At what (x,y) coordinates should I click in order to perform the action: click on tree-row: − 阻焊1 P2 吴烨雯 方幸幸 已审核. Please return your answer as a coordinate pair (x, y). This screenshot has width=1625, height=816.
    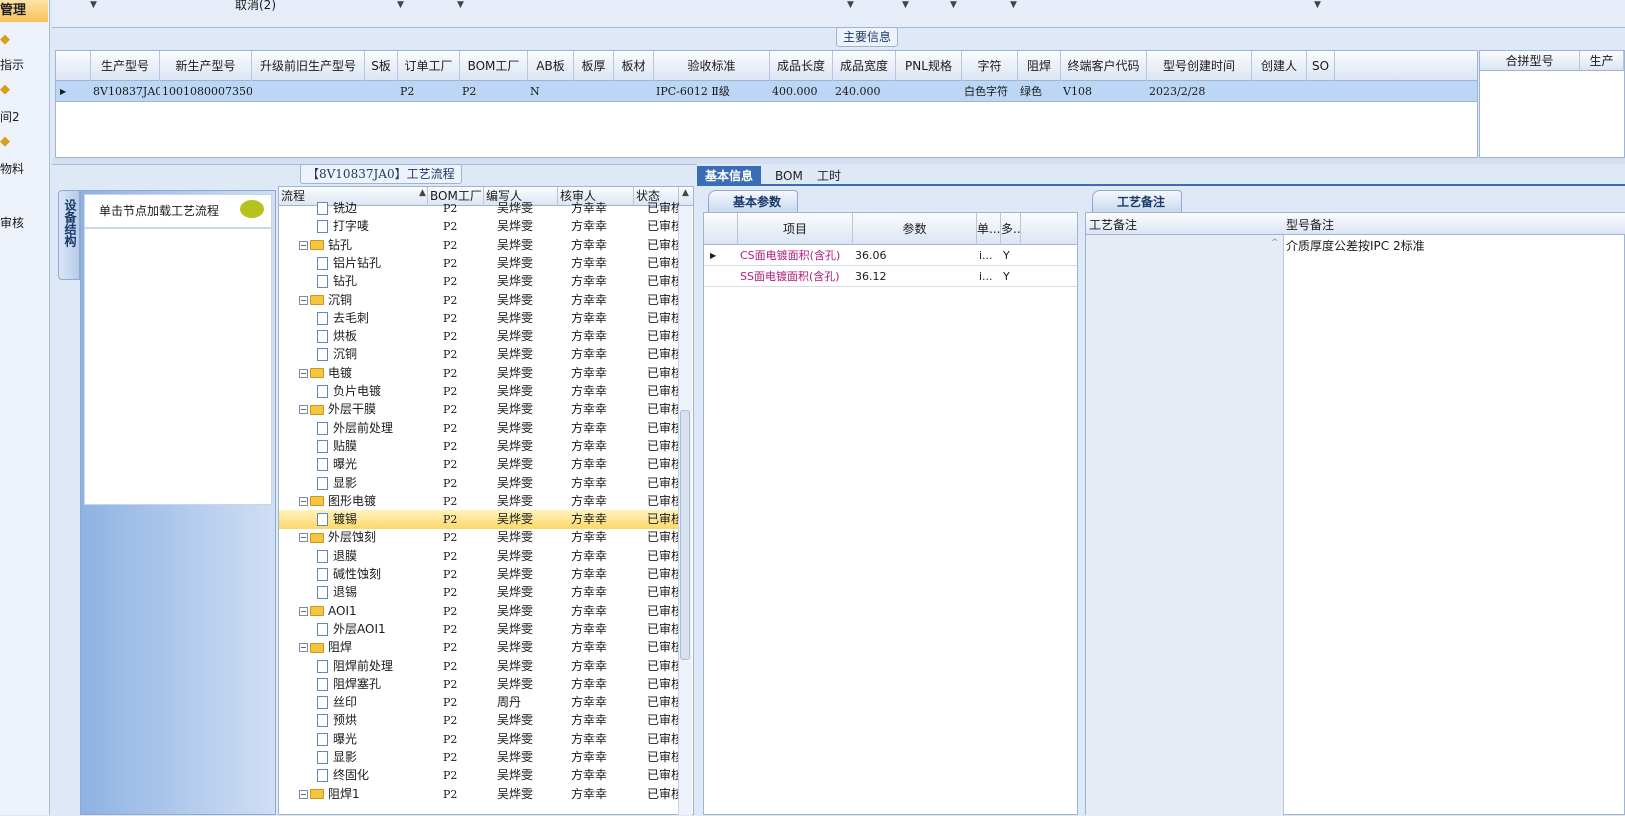
    Looking at the image, I should click on (479, 794).